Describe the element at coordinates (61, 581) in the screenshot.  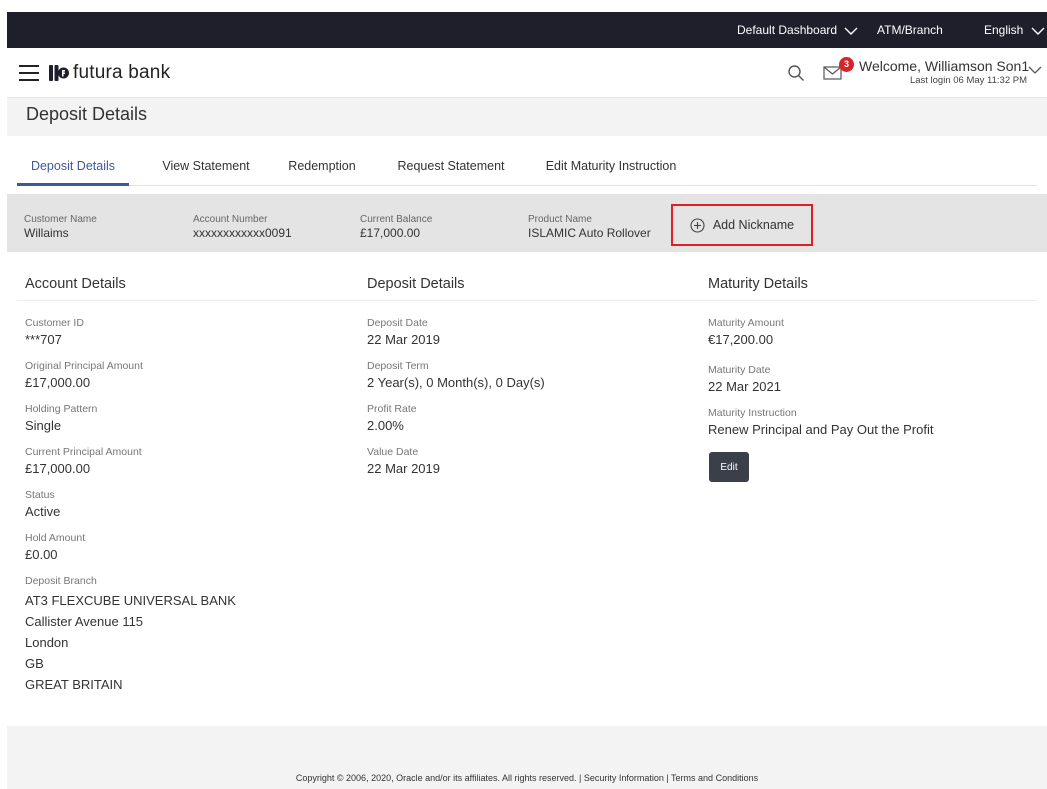
I see `field-label: Deposit Branch` at that location.